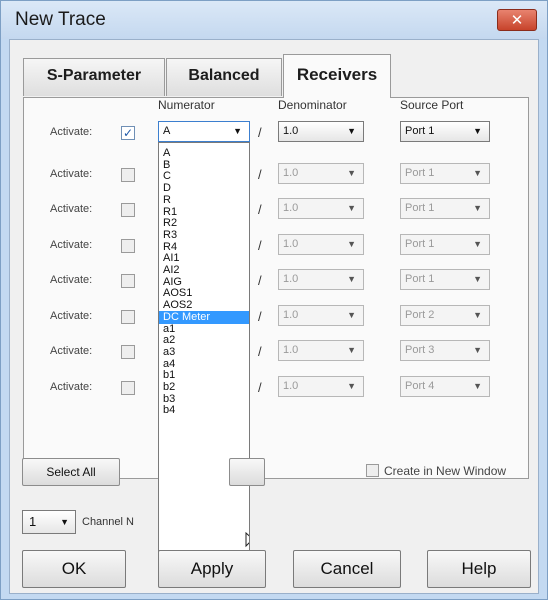 The image size is (548, 600). Describe the element at coordinates (445, 386) in the screenshot. I see `source-port-select: Port 4 ▼` at that location.